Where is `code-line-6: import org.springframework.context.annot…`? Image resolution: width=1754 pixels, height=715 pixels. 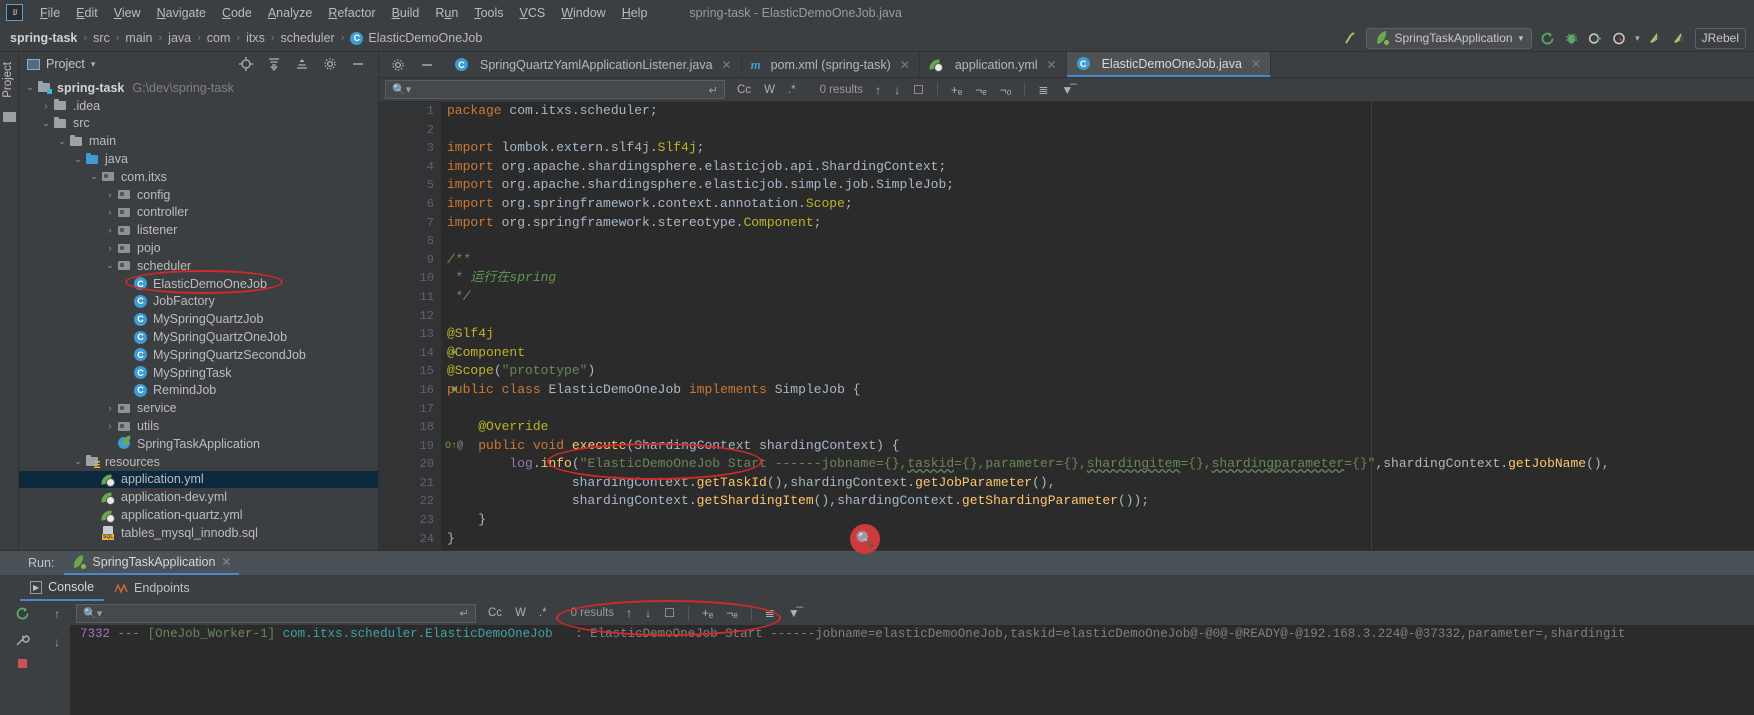 code-line-6: import org.springframework.context.annot… is located at coordinates (1097, 204).